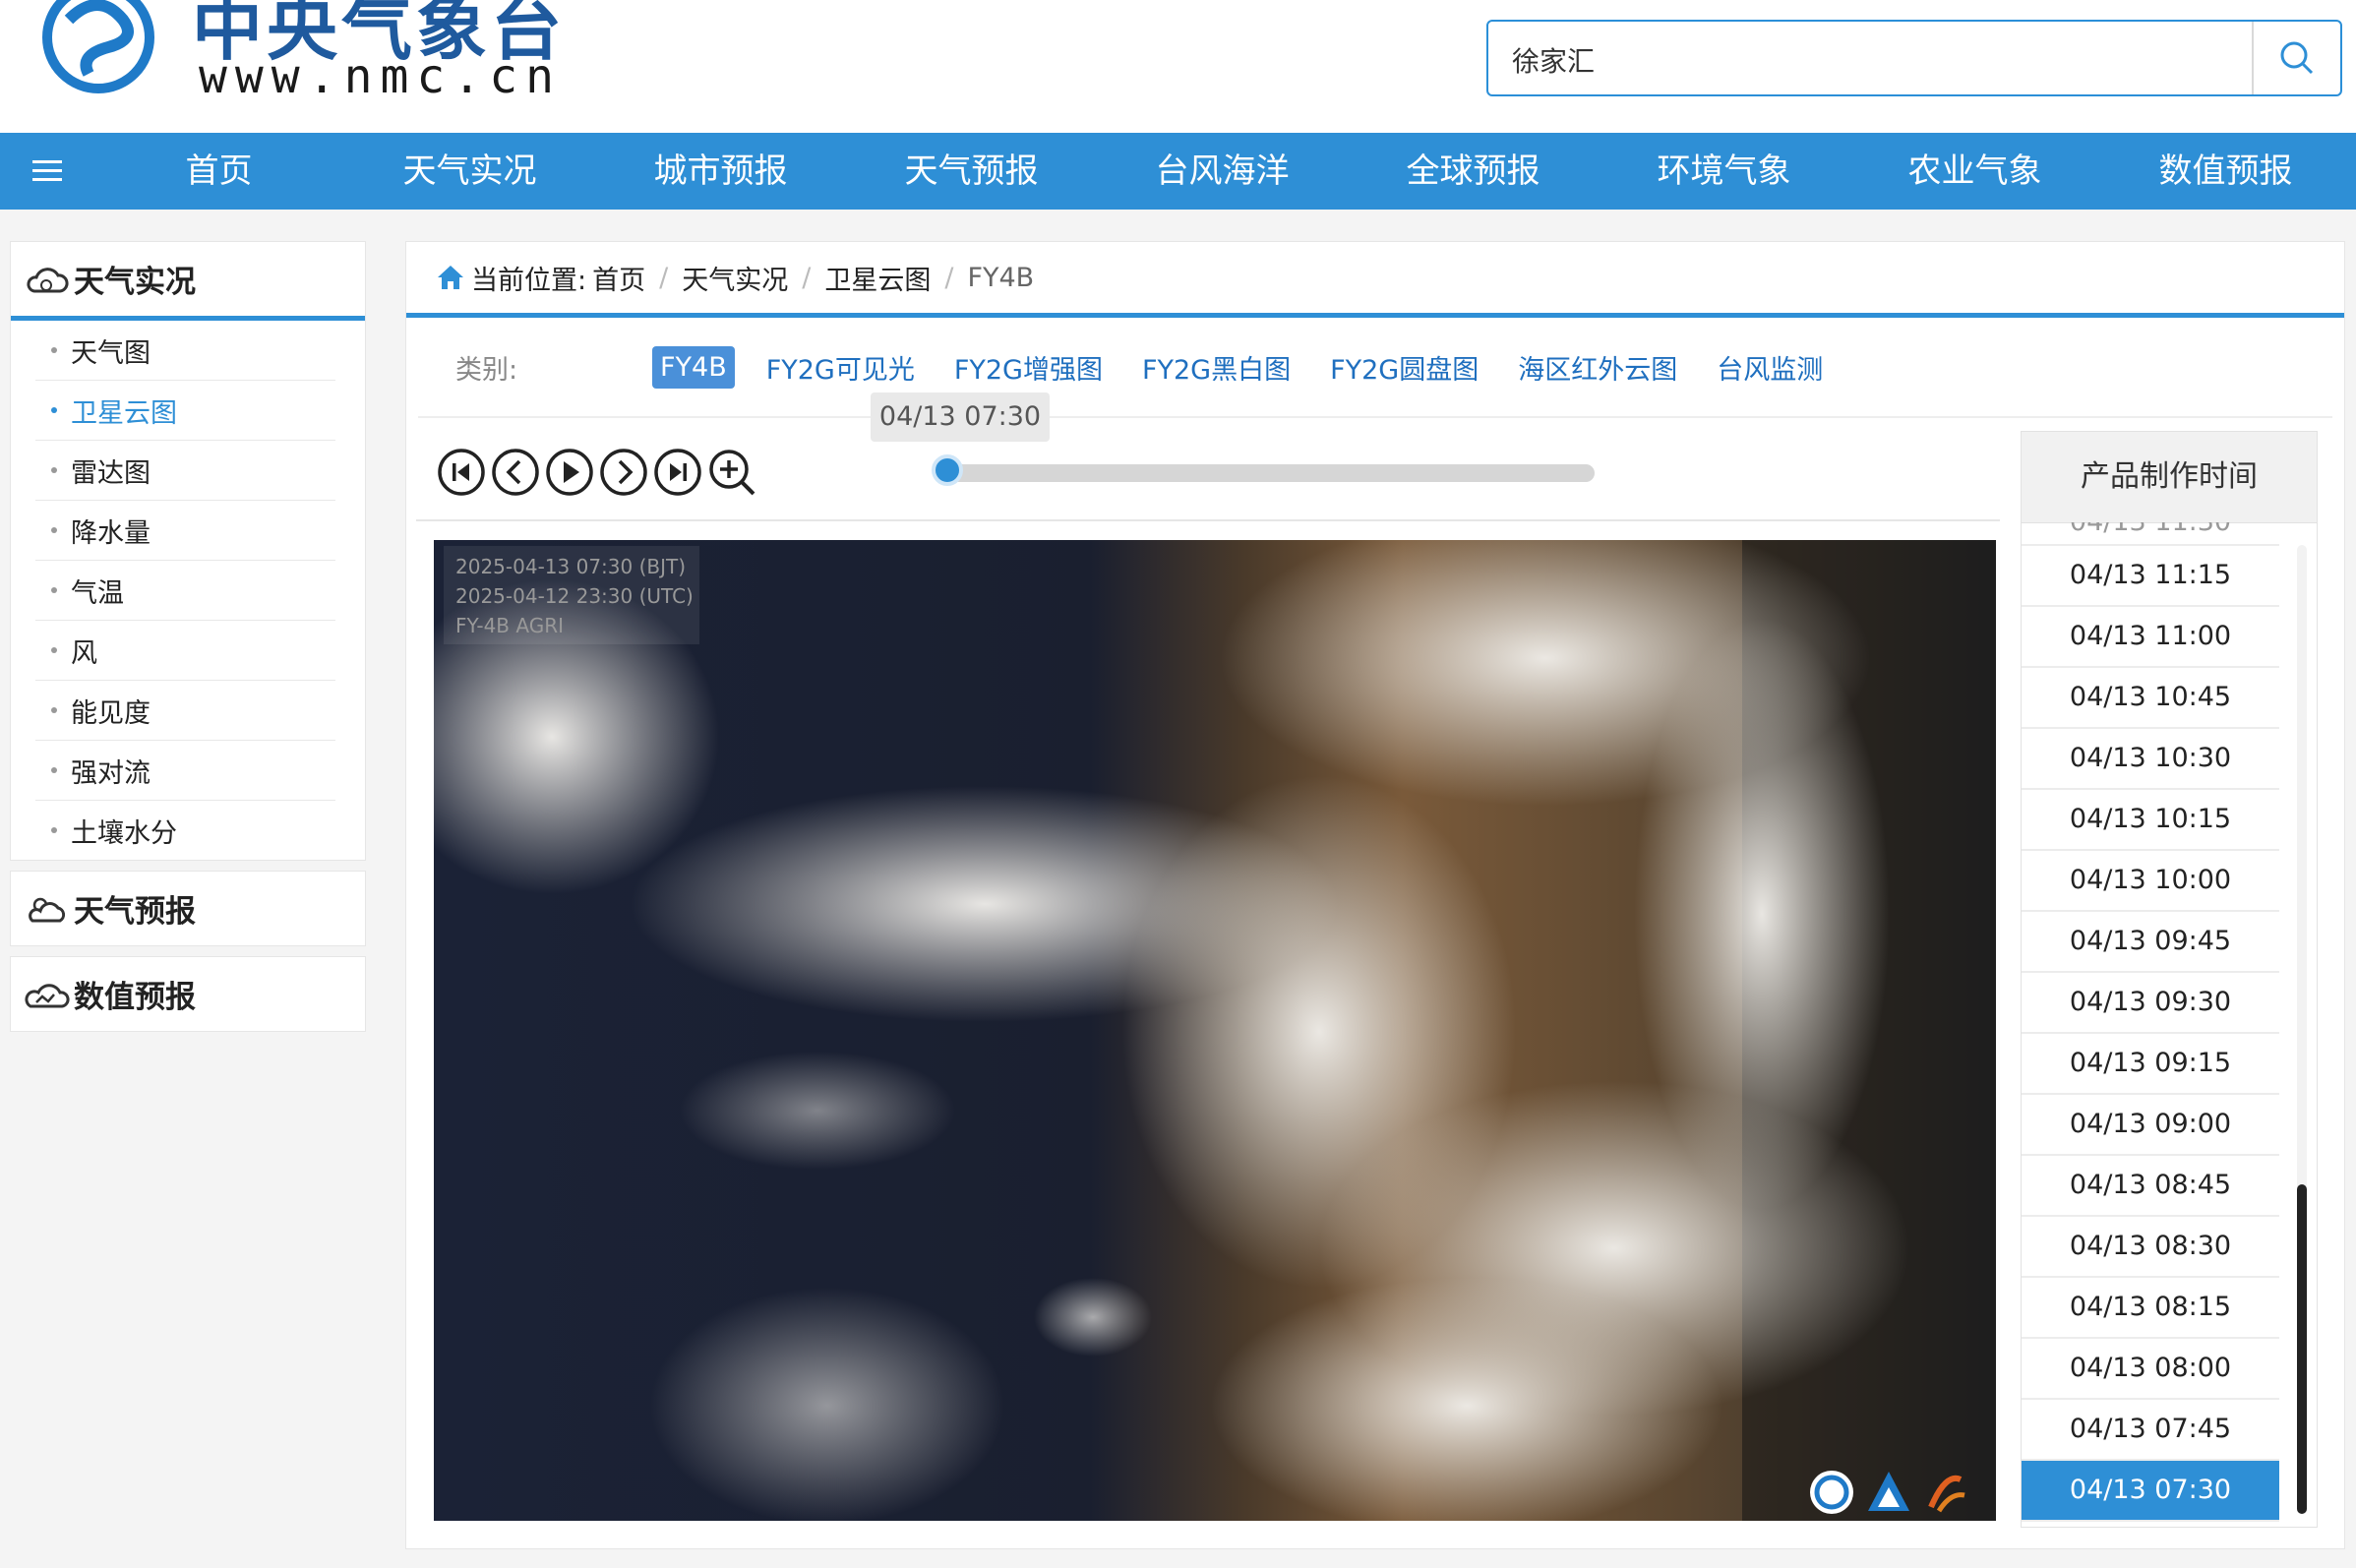 The height and width of the screenshot is (1568, 2356). I want to click on category-label: 类别:, so click(486, 370).